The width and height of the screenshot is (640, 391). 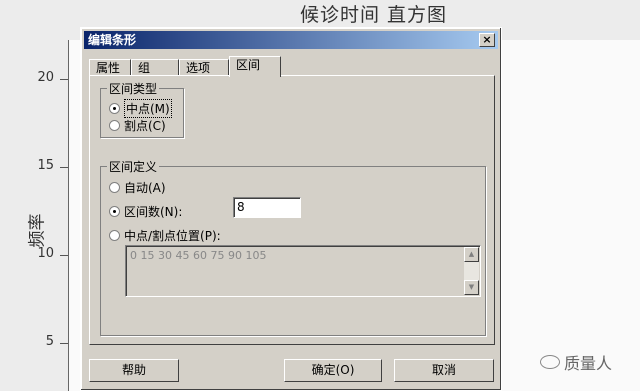 What do you see at coordinates (155, 67) in the screenshot?
I see `tab-groups: 组` at bounding box center [155, 67].